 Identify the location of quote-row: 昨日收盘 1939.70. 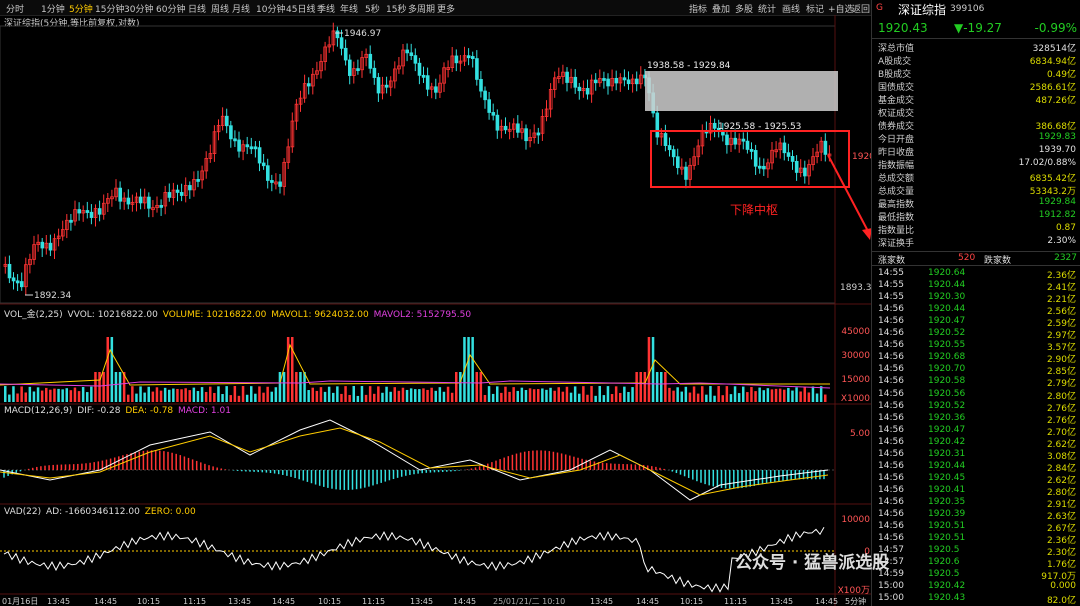
(977, 151).